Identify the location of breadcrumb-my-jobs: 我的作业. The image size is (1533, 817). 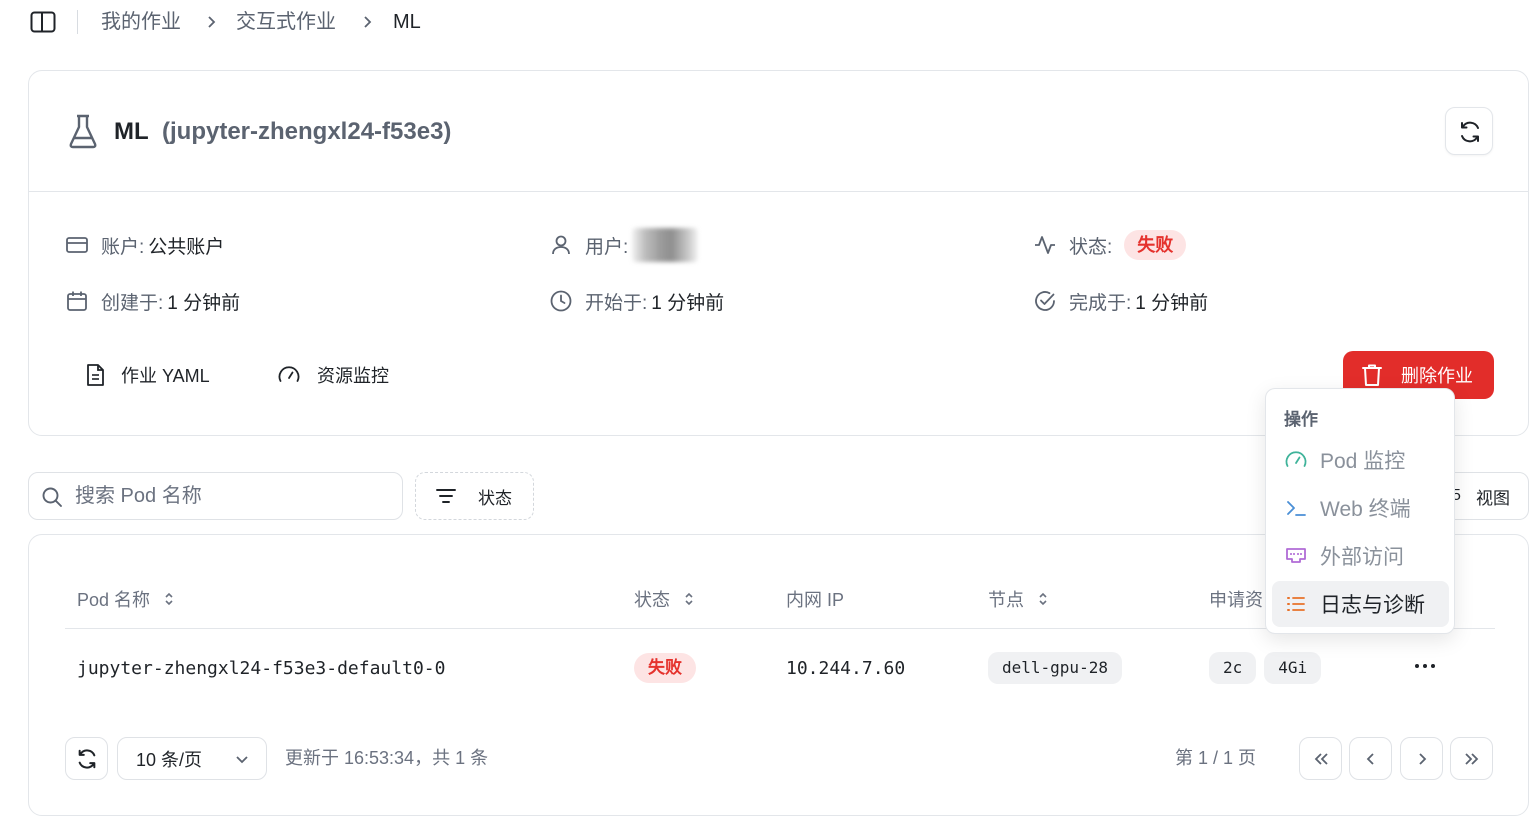
(141, 22).